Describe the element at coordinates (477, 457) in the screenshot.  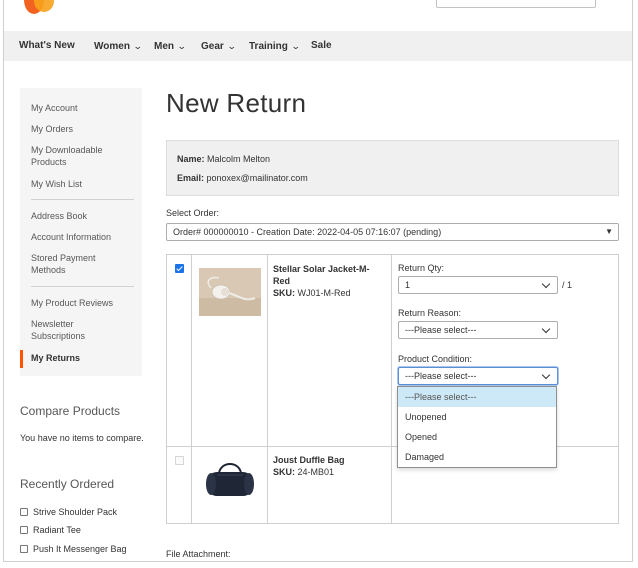
I see `condition-option: Damaged` at that location.